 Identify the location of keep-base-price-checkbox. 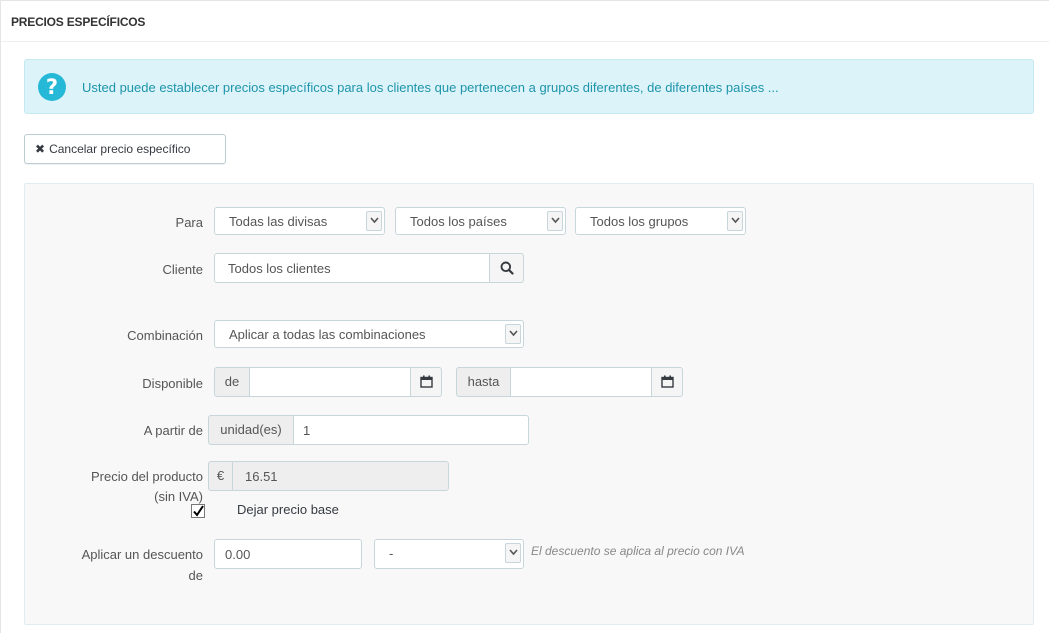
(198, 511).